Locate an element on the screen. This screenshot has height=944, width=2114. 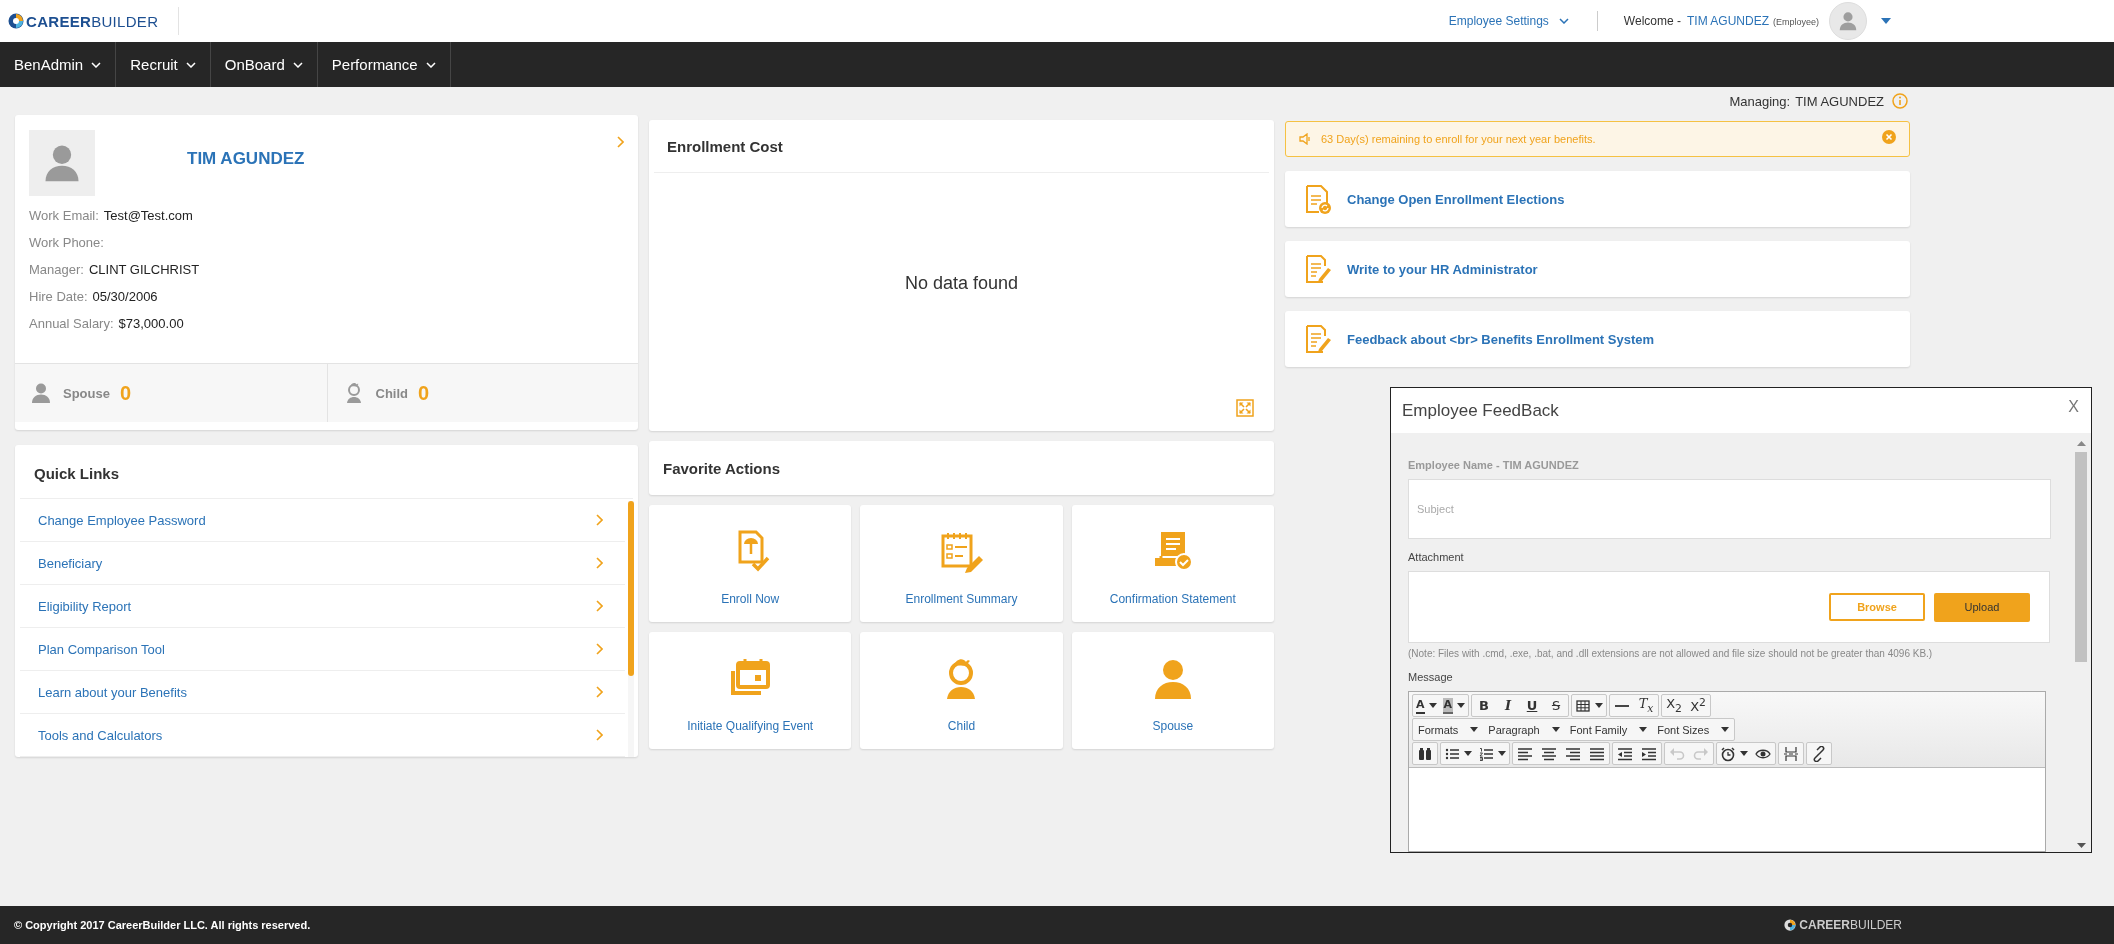
settings-menu: Employee Settings is located at coordinates (1508, 21).